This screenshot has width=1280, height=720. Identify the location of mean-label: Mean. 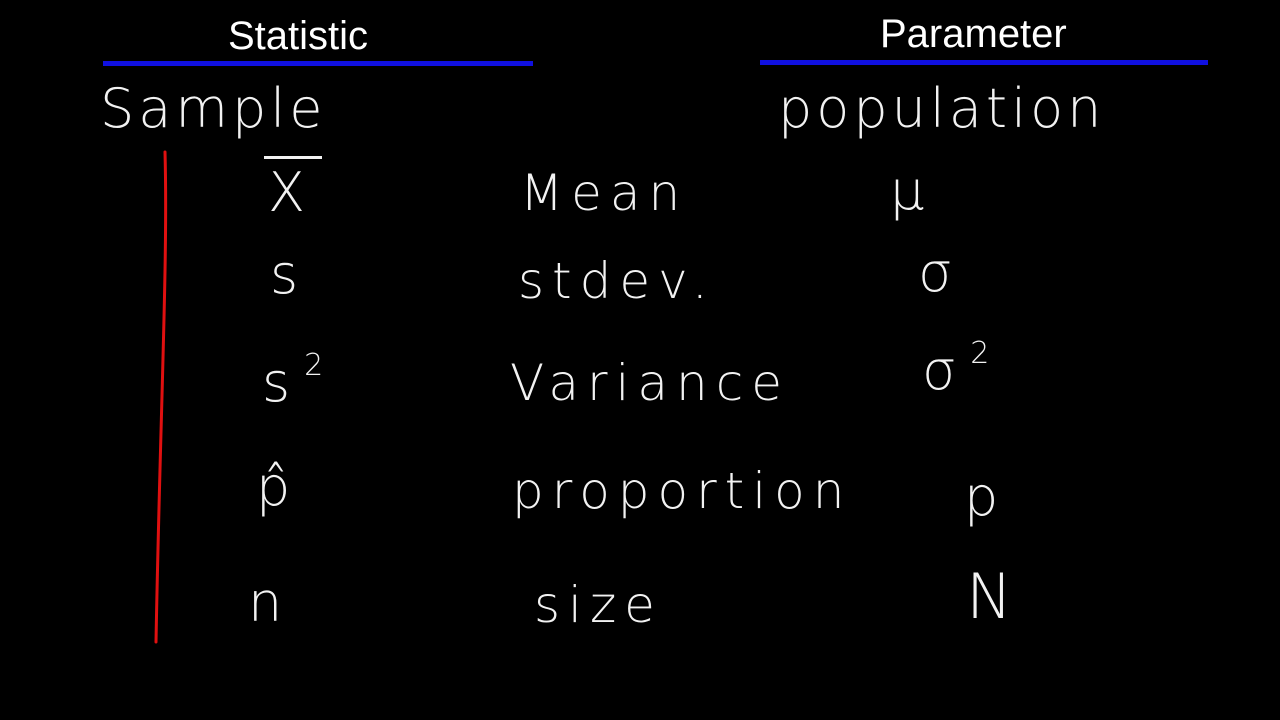
(604, 193).